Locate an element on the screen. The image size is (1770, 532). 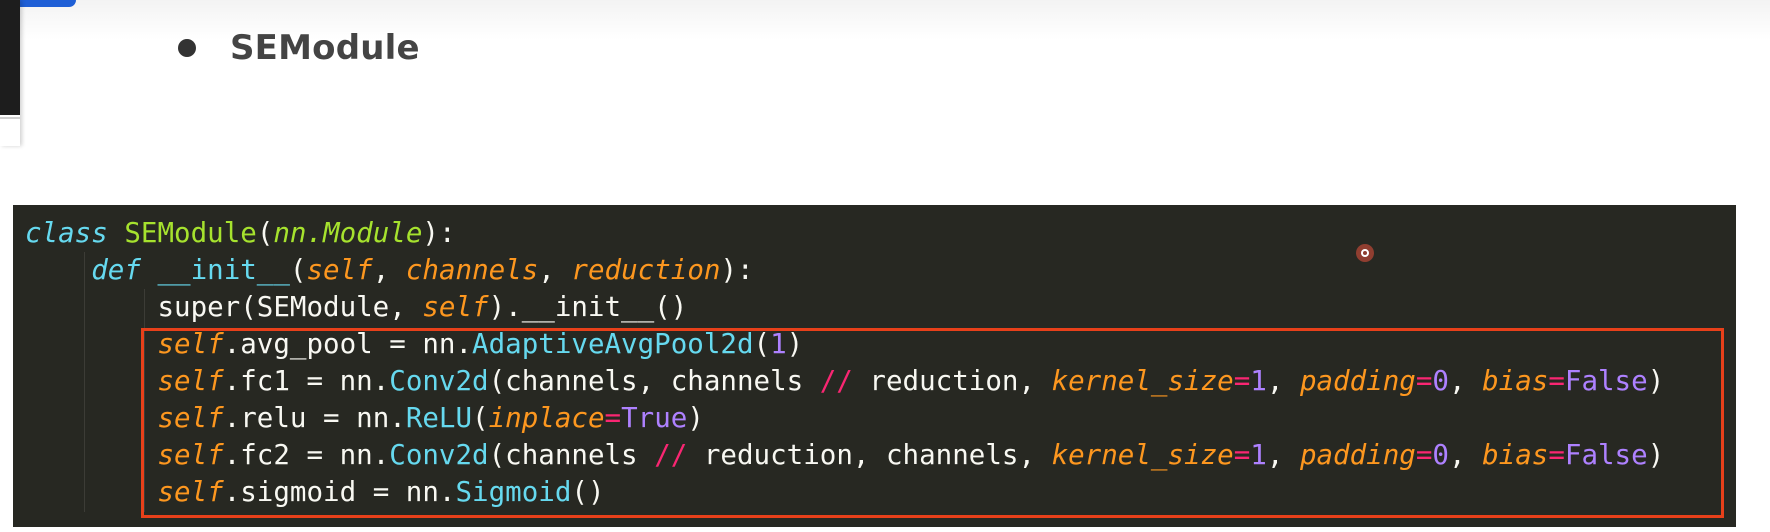
code-line-super-call: super(SEModule, self).__init__() is located at coordinates (422, 307).